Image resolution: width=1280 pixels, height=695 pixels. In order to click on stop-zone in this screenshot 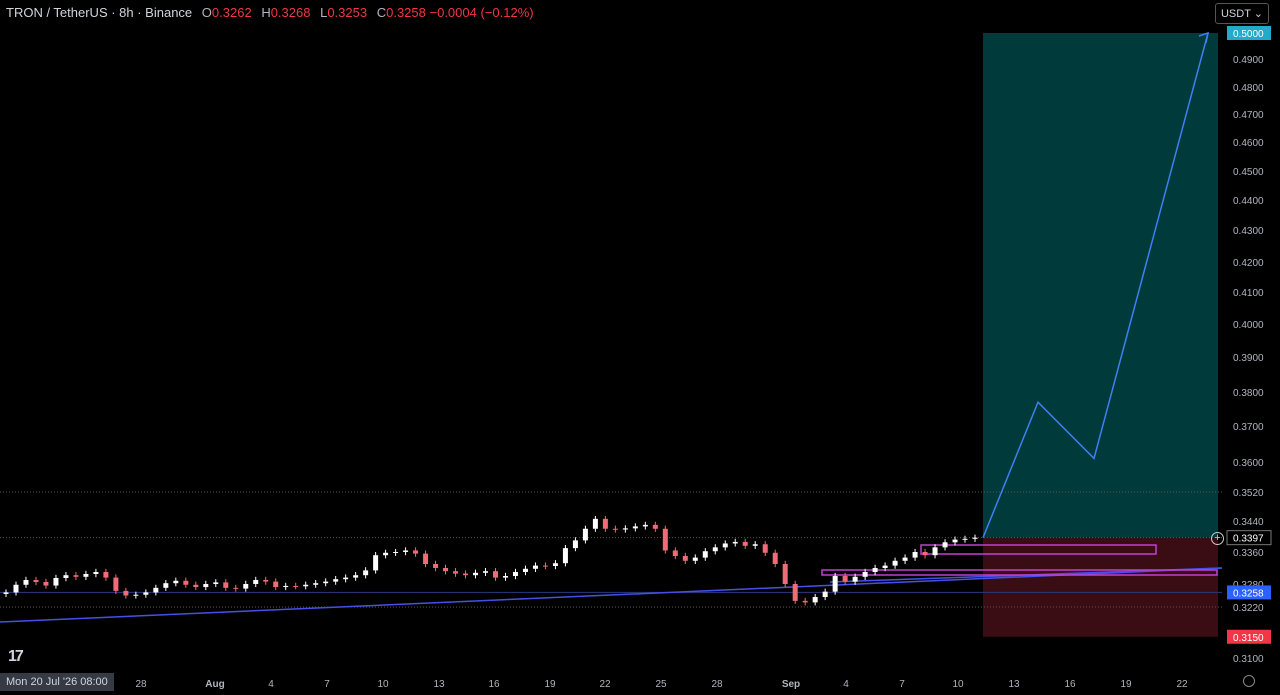, I will do `click(1100, 587)`.